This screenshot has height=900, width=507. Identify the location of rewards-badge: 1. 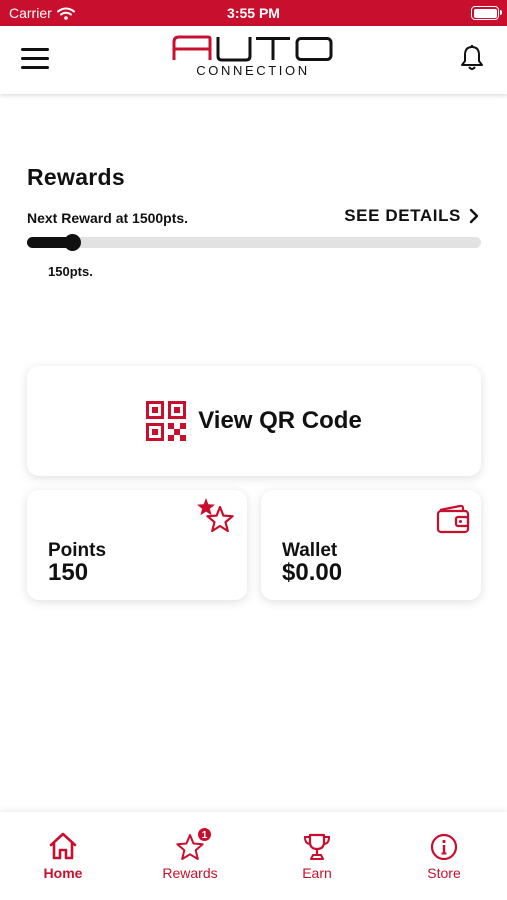
(204, 834).